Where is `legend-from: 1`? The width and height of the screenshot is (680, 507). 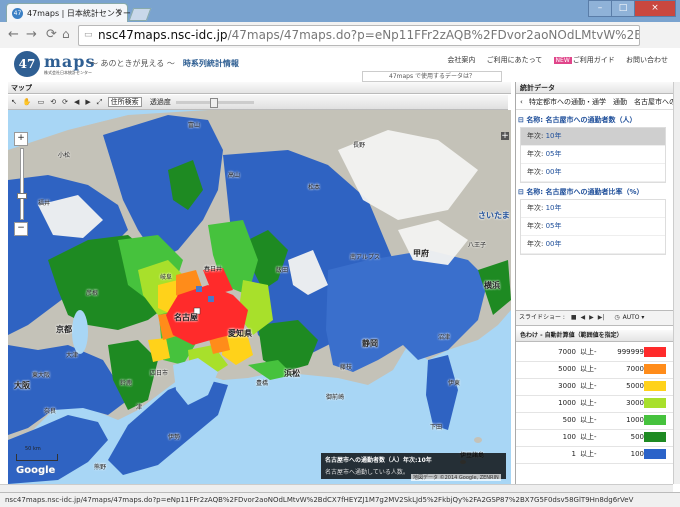
legend-from: 1 is located at coordinates (573, 454).